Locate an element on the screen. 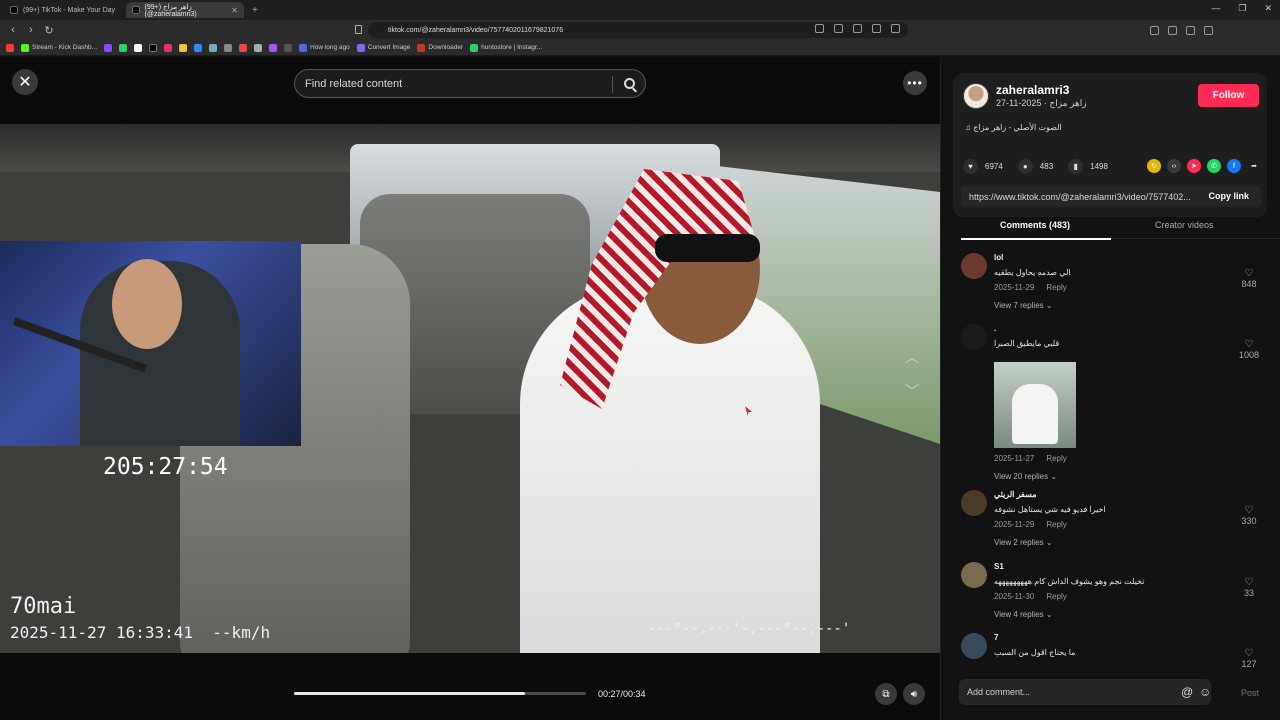 The image size is (1280, 720). new-tab-icon: + is located at coordinates (255, 10).